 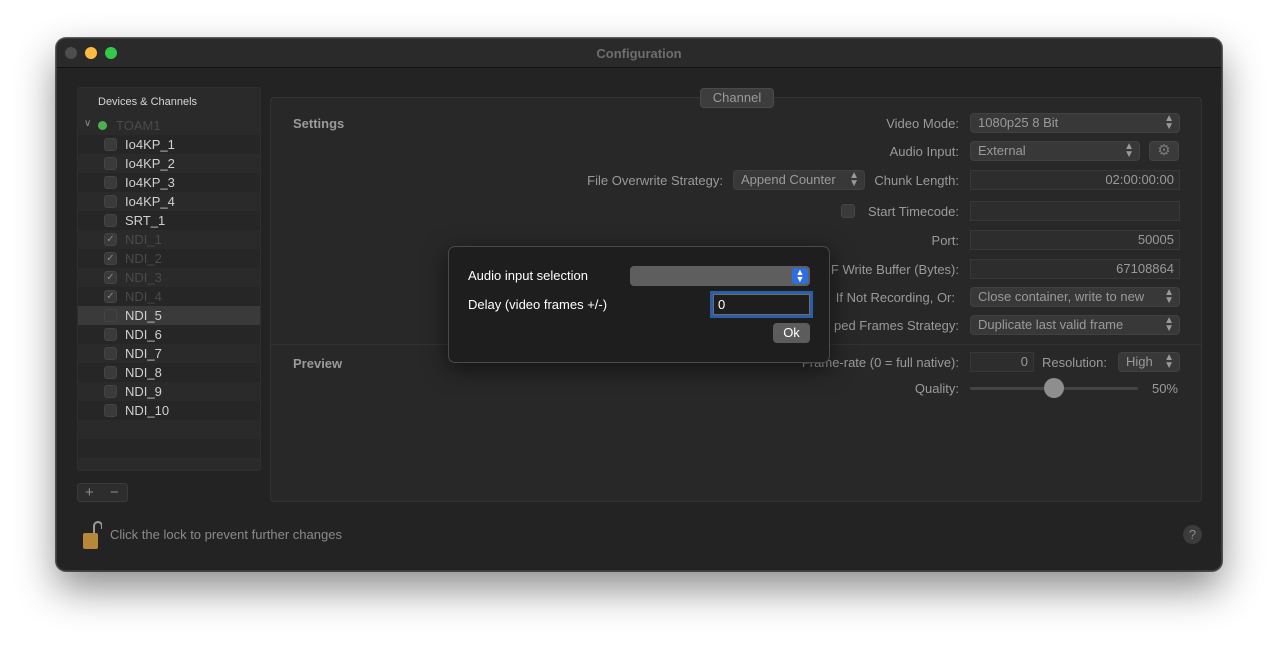 What do you see at coordinates (1075, 123) in the screenshot?
I see `video-mode-popup: 1080p25 8 Bit ▲ ▼` at bounding box center [1075, 123].